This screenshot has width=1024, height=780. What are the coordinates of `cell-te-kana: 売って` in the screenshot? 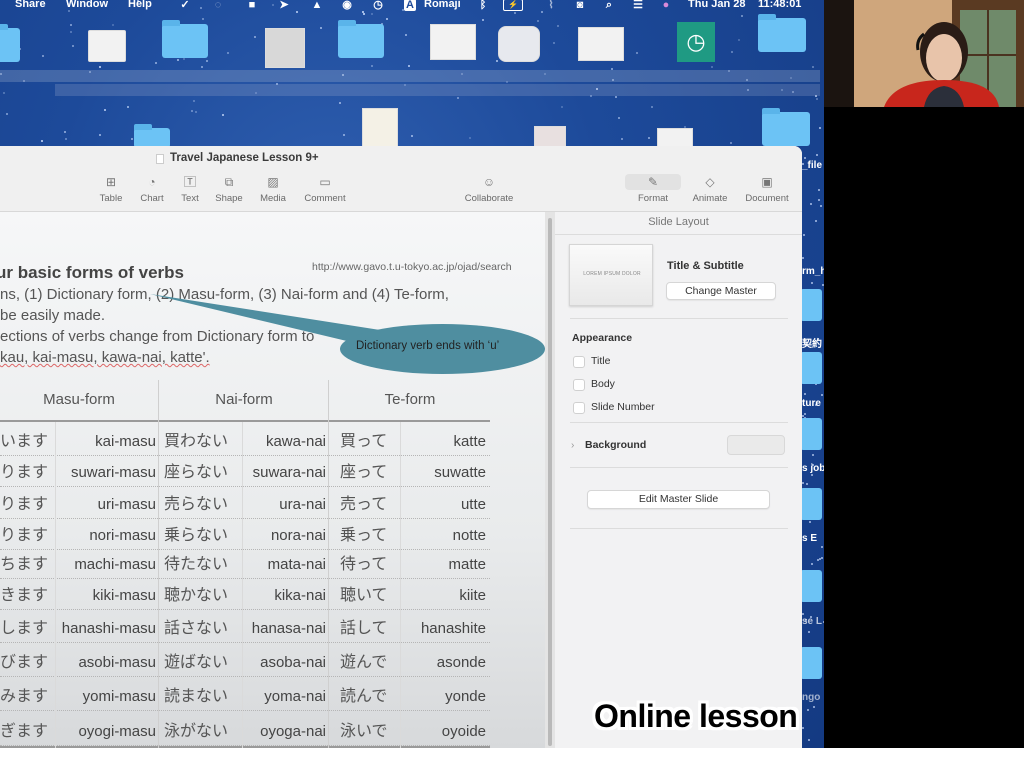 It's located at (370, 503).